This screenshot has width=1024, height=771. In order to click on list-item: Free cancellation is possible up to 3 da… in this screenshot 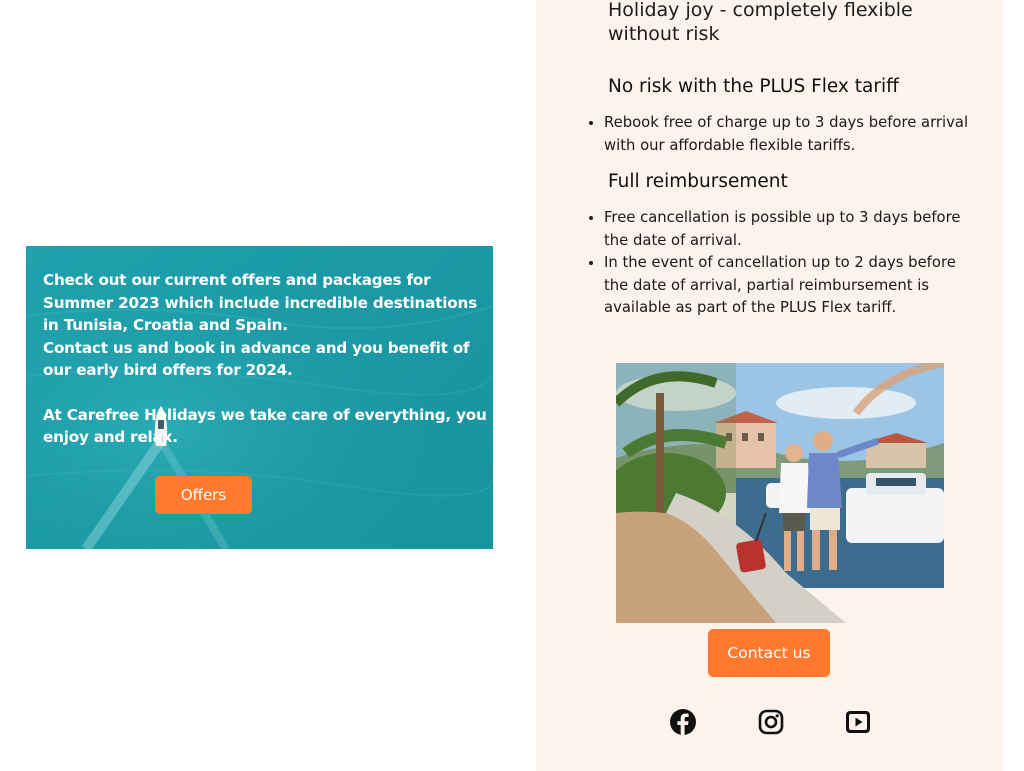, I will do `click(794, 229)`.